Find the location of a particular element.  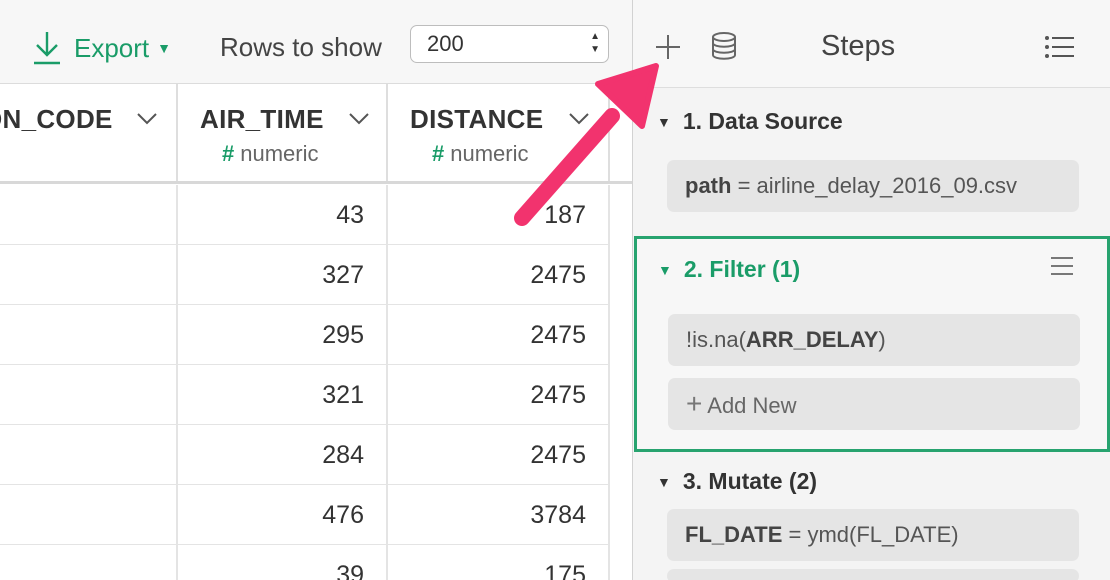

export-label: Export is located at coordinates (112, 47).